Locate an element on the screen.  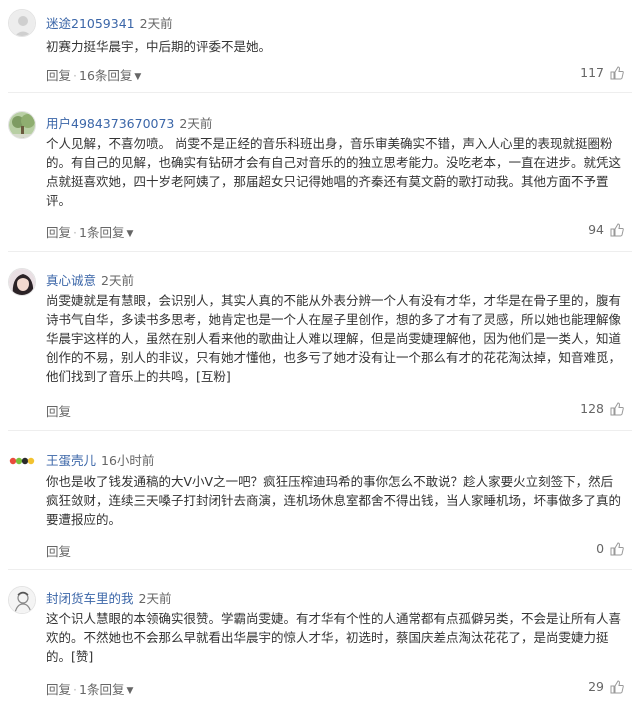
like-button: 128 is located at coordinates (602, 410).